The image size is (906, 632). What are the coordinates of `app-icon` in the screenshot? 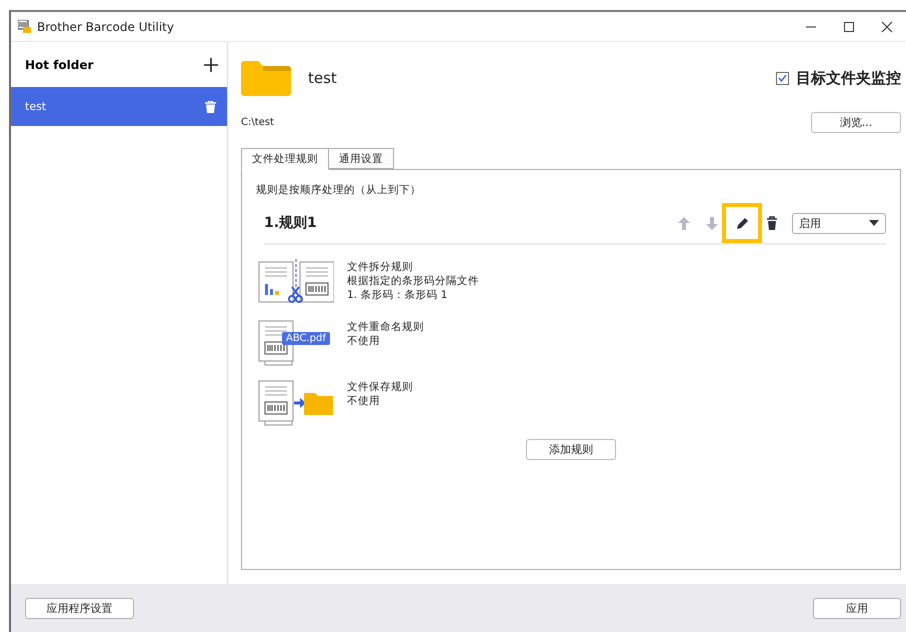 It's located at (24, 26).